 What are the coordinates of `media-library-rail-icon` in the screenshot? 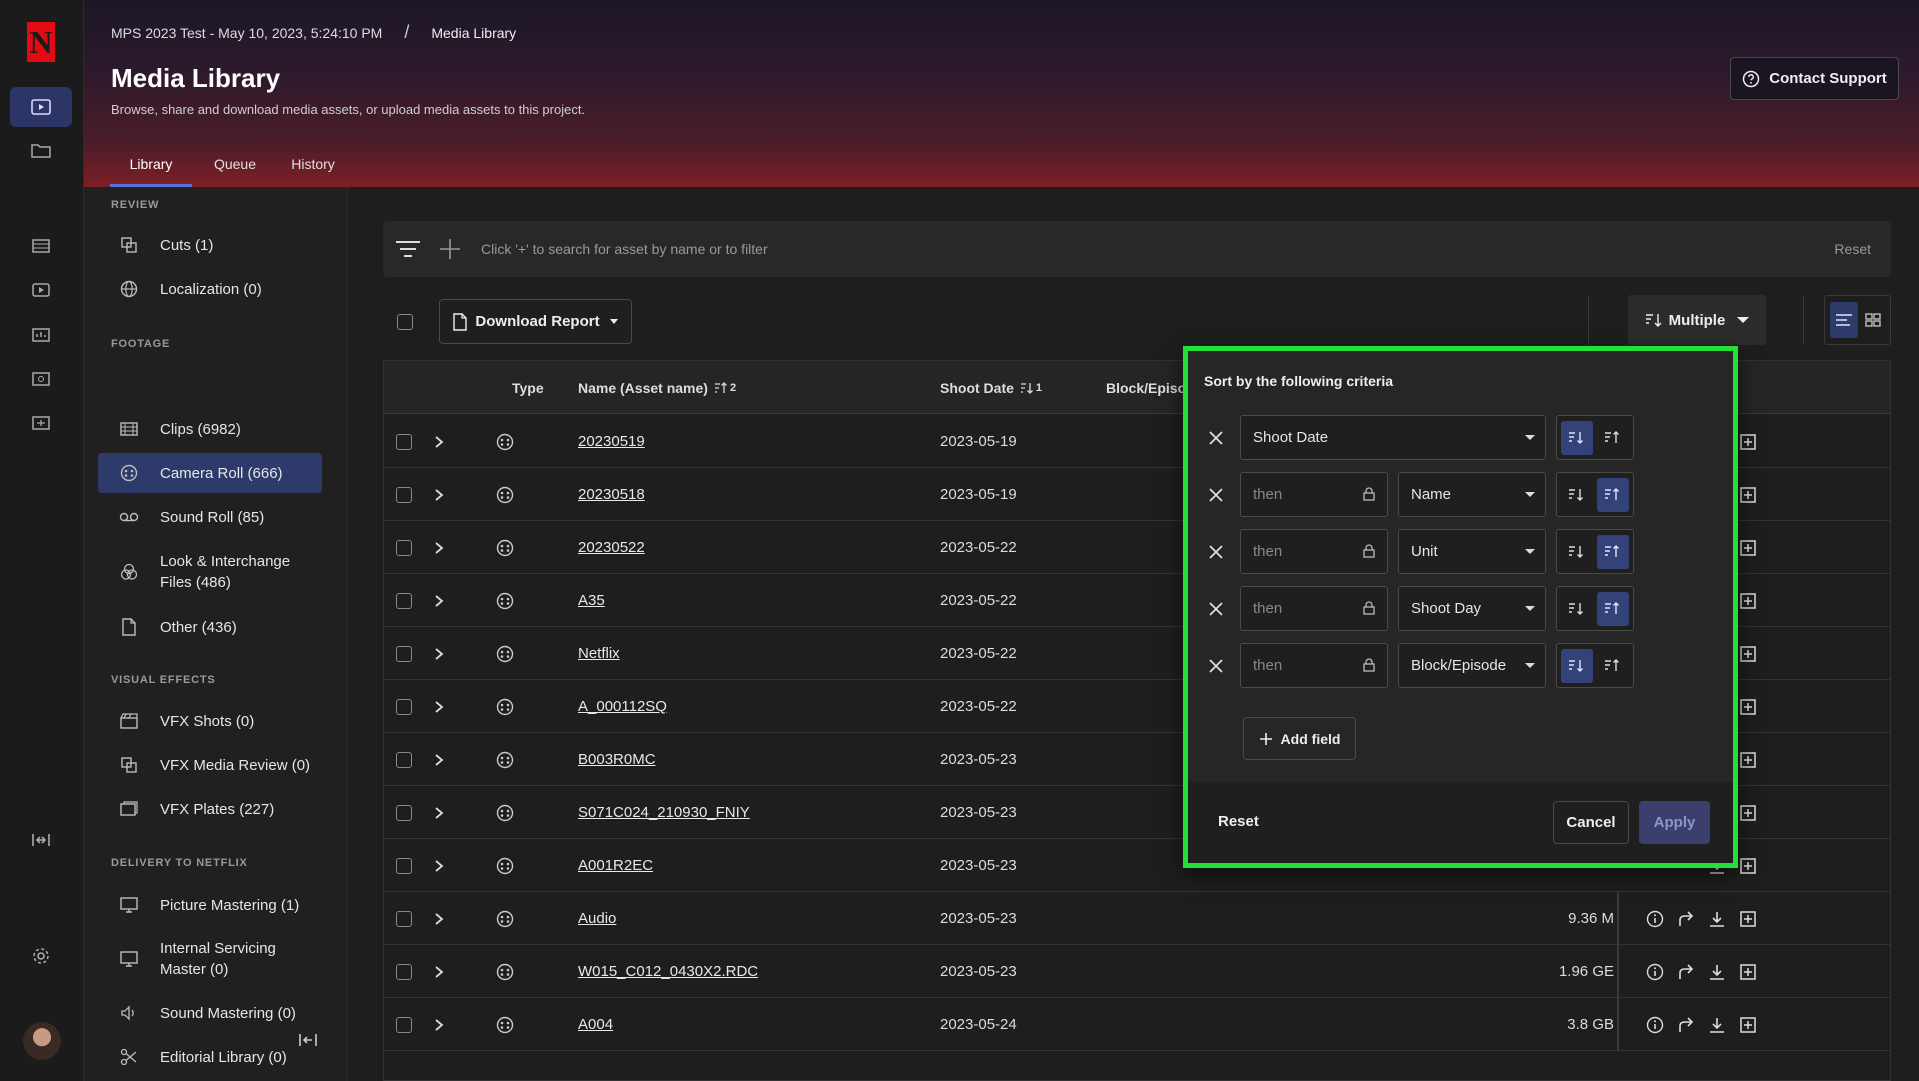 It's located at (41, 107).